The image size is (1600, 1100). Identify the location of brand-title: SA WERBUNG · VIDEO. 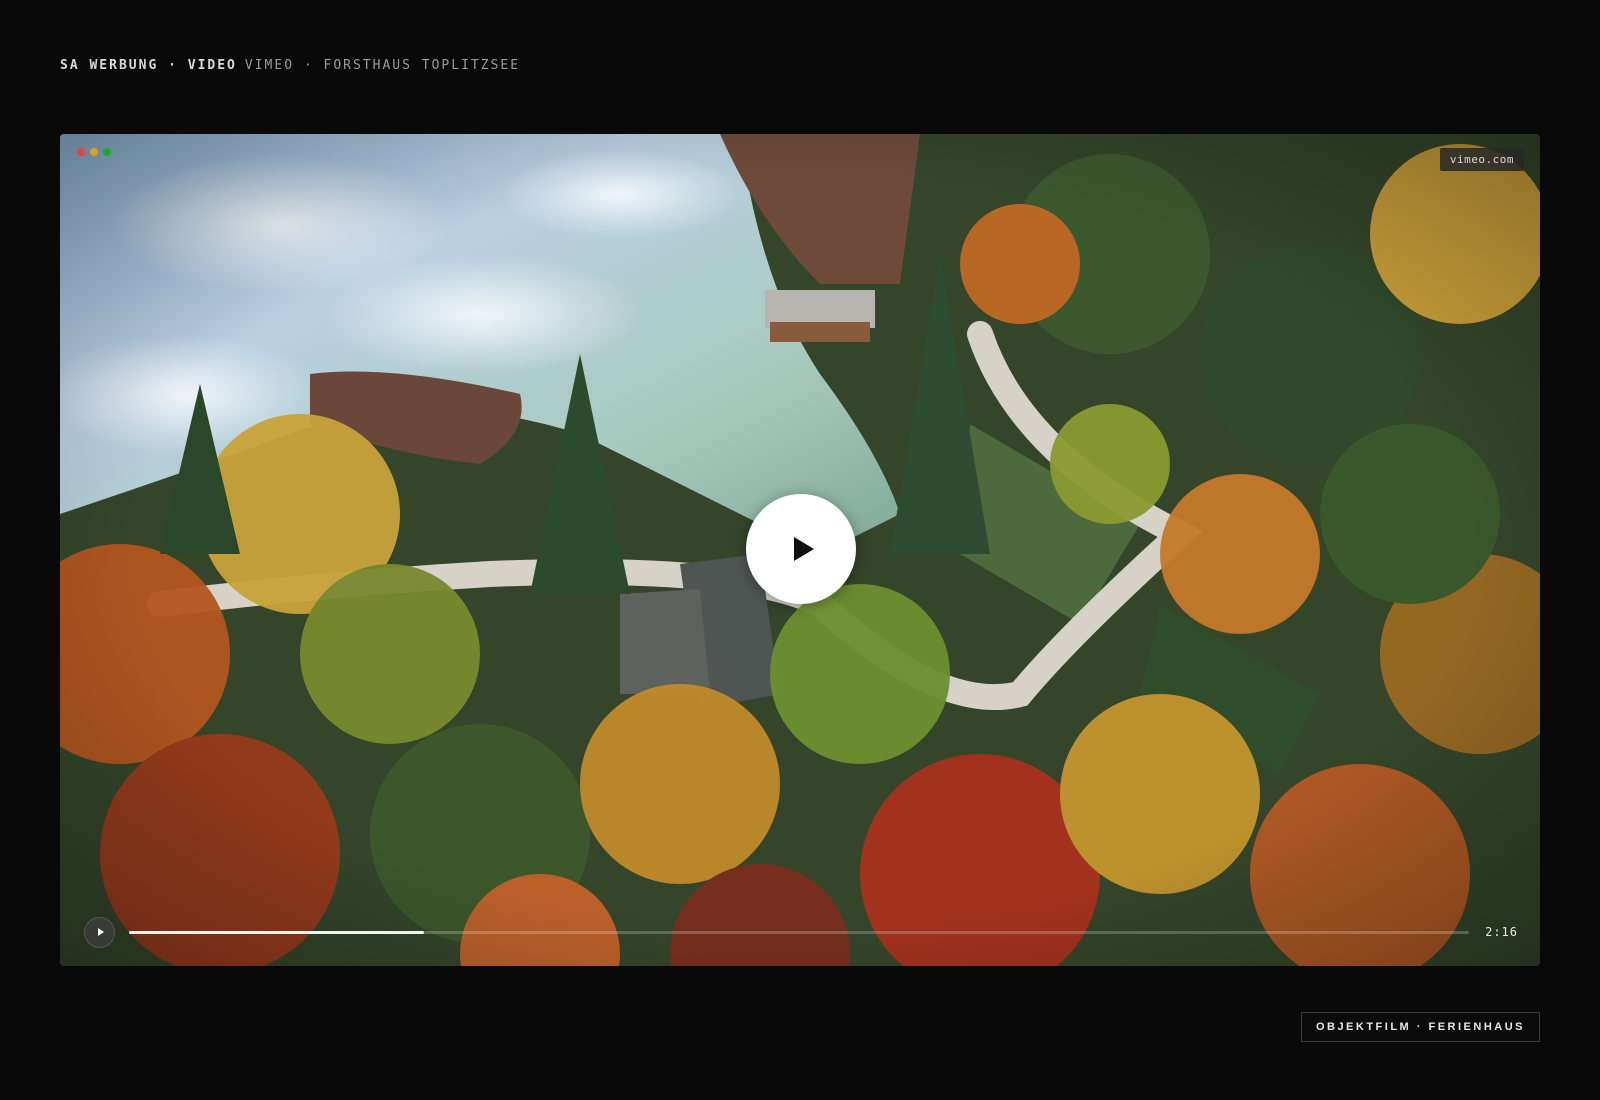
(148, 65).